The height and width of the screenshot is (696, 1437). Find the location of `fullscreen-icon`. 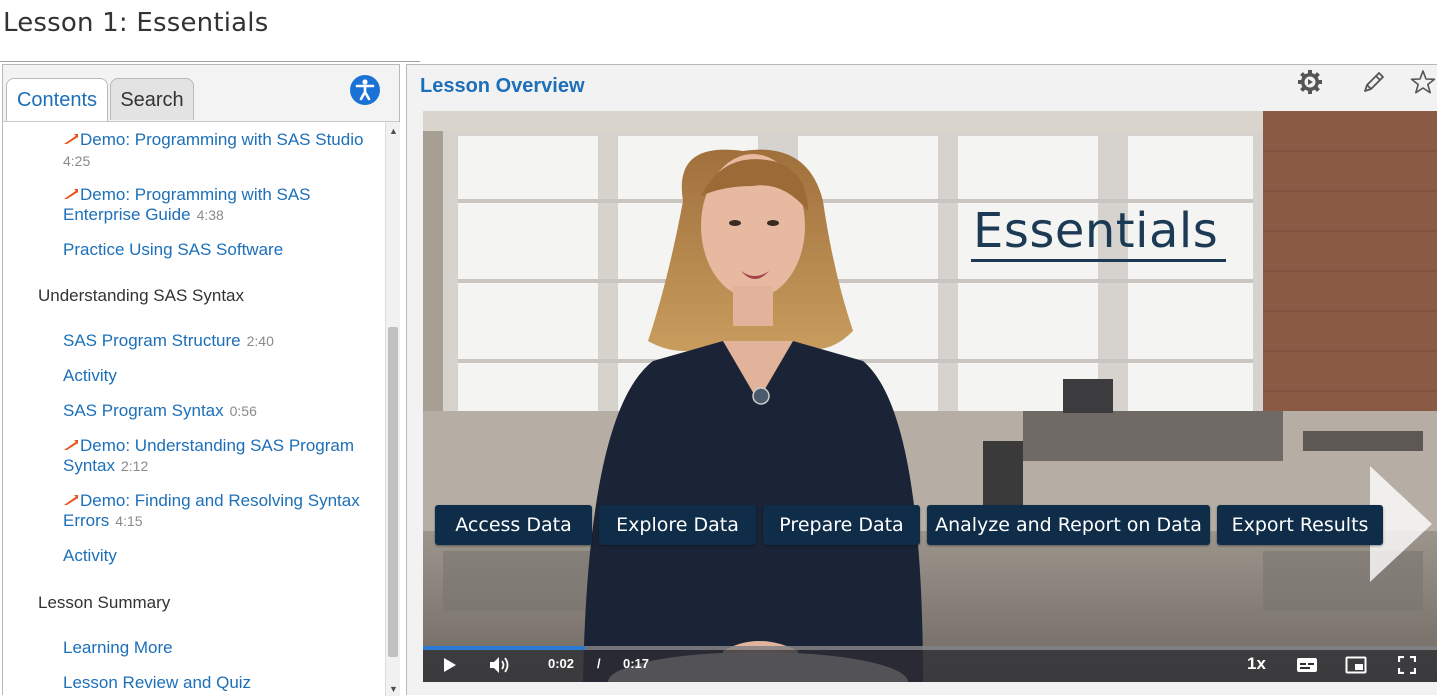

fullscreen-icon is located at coordinates (1407, 667).